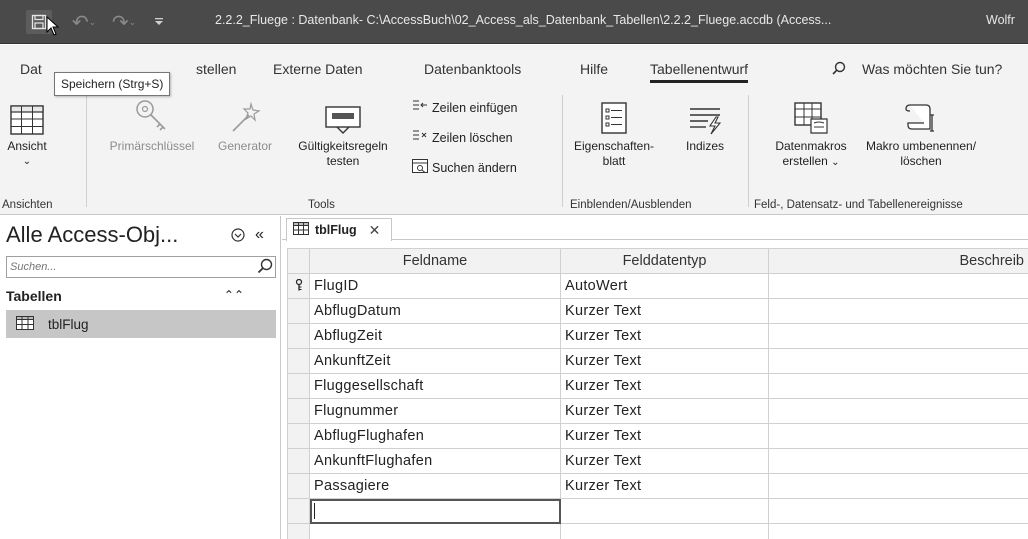 This screenshot has height=539, width=1028. Describe the element at coordinates (343, 129) in the screenshot. I see `gueltigkeitsregeln-button: Gültigkeitsregeln testen` at that location.